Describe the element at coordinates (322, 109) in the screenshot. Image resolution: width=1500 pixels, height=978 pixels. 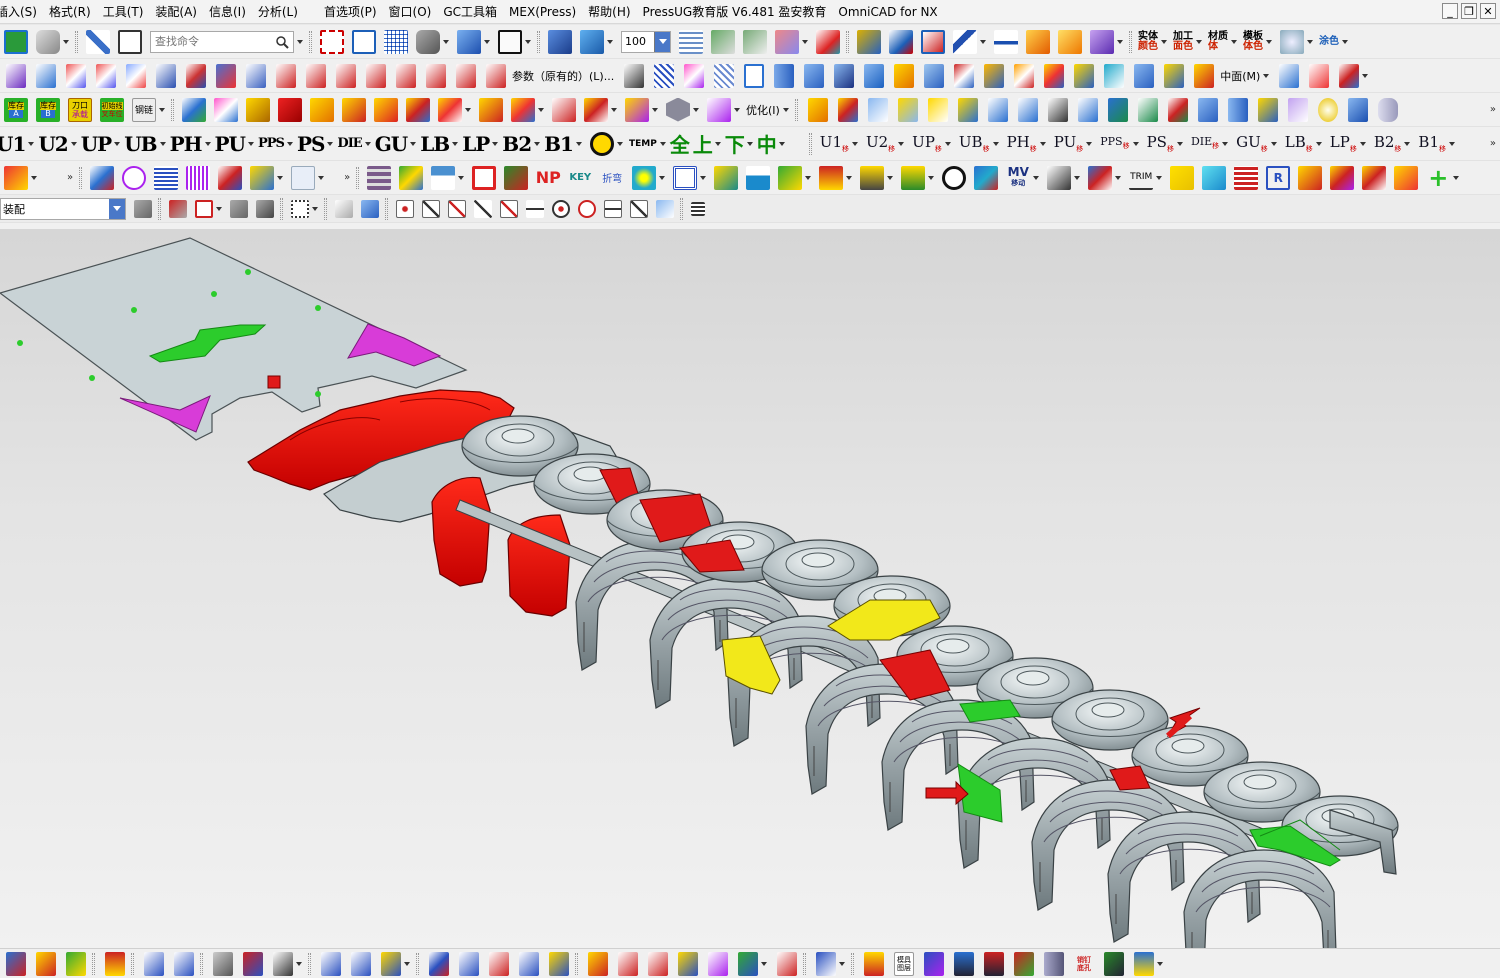
I see `yellow-box-icon` at that location.